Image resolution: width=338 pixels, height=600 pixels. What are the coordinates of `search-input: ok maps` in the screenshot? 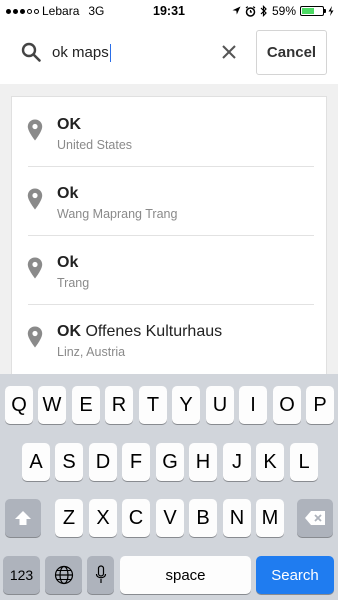 It's located at (147, 53).